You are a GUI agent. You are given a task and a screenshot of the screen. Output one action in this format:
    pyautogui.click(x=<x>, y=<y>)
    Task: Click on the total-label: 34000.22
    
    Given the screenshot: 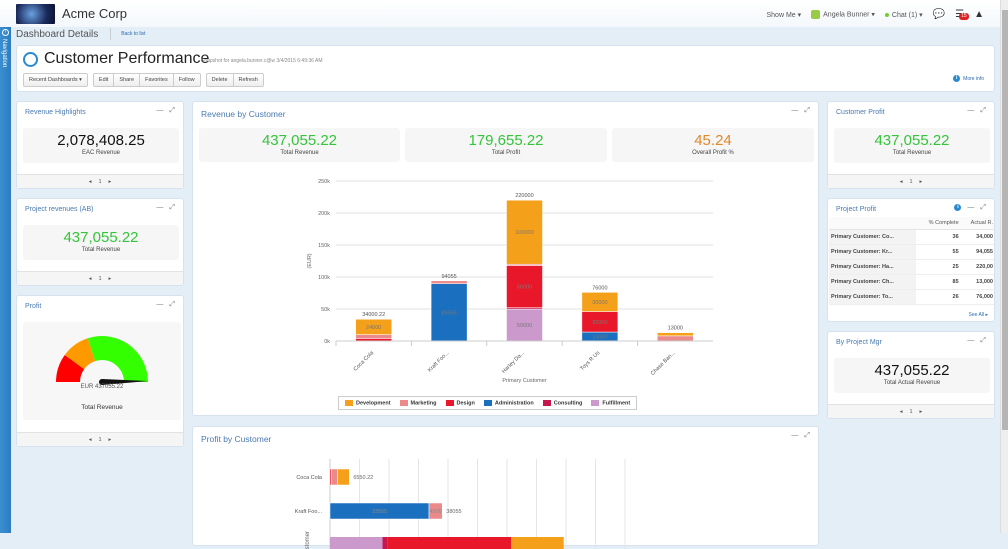 What is the action you would take?
    pyautogui.click(x=373, y=315)
    